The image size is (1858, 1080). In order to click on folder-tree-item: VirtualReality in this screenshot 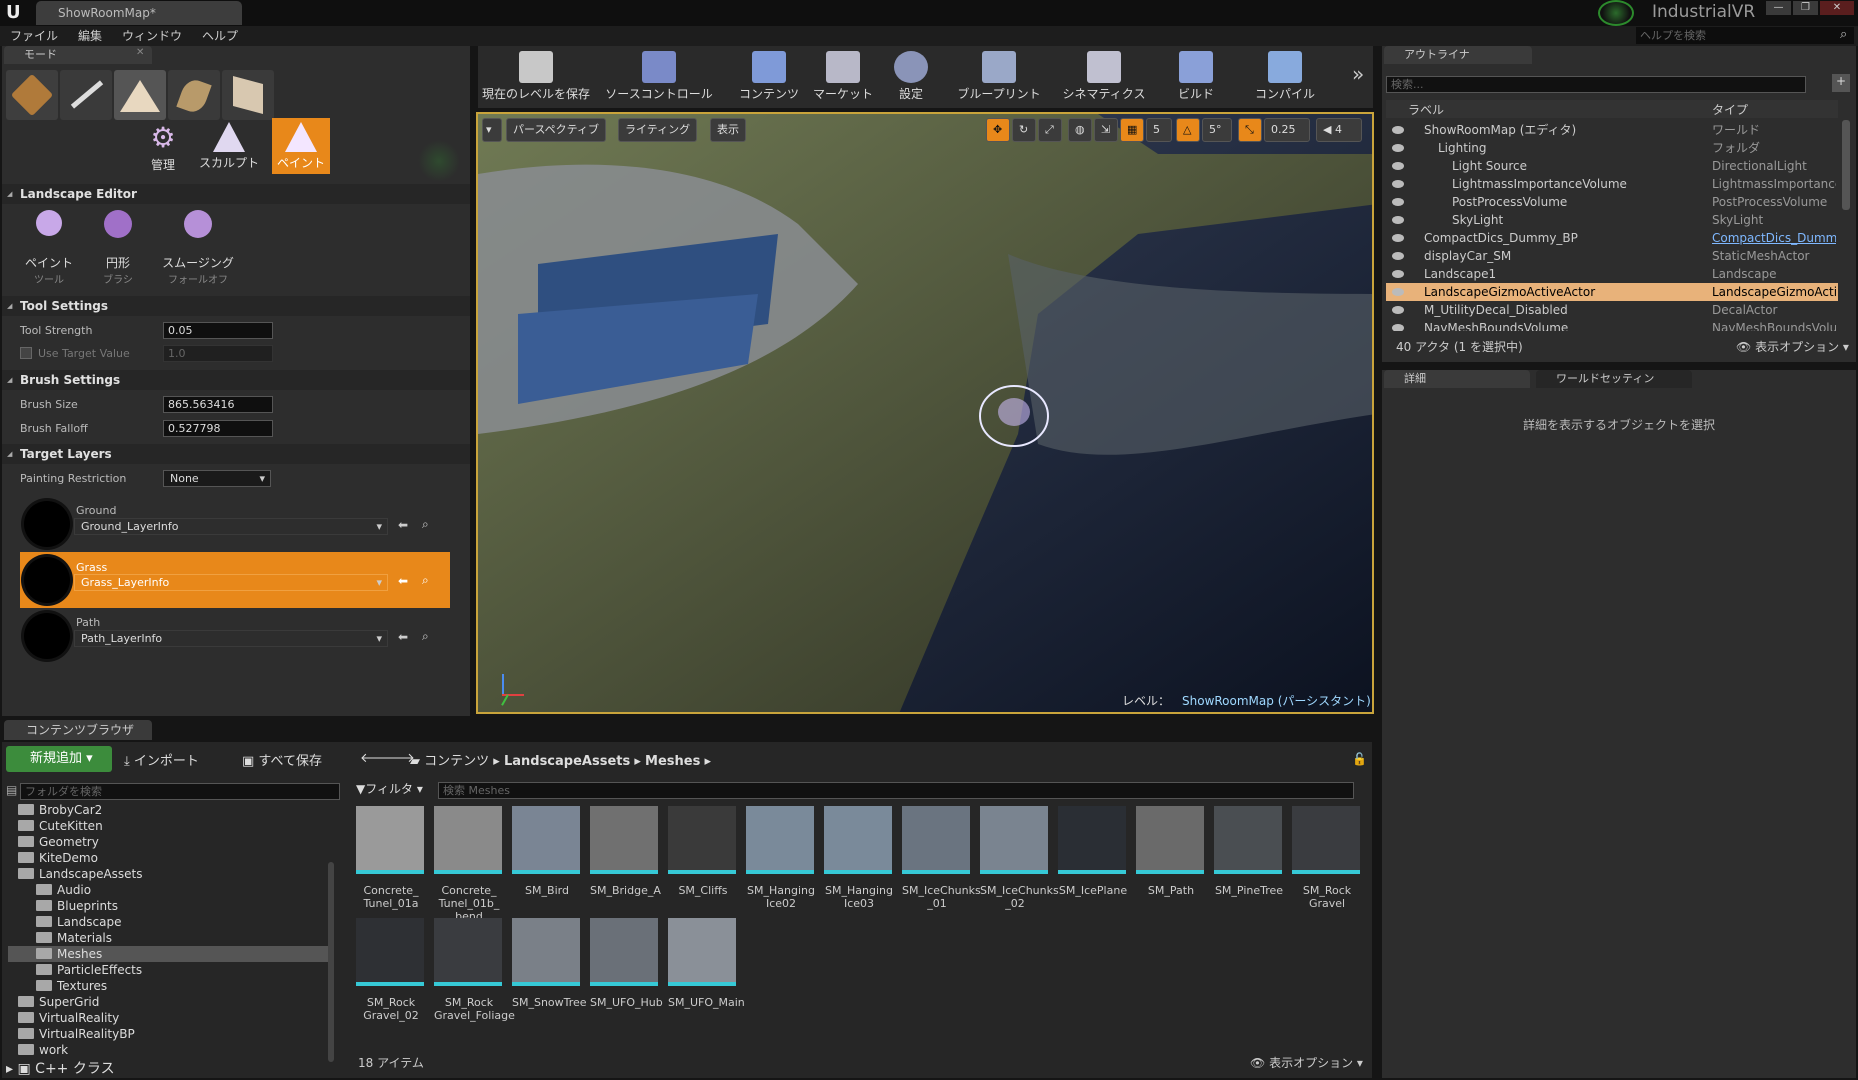, I will do `click(168, 1018)`.